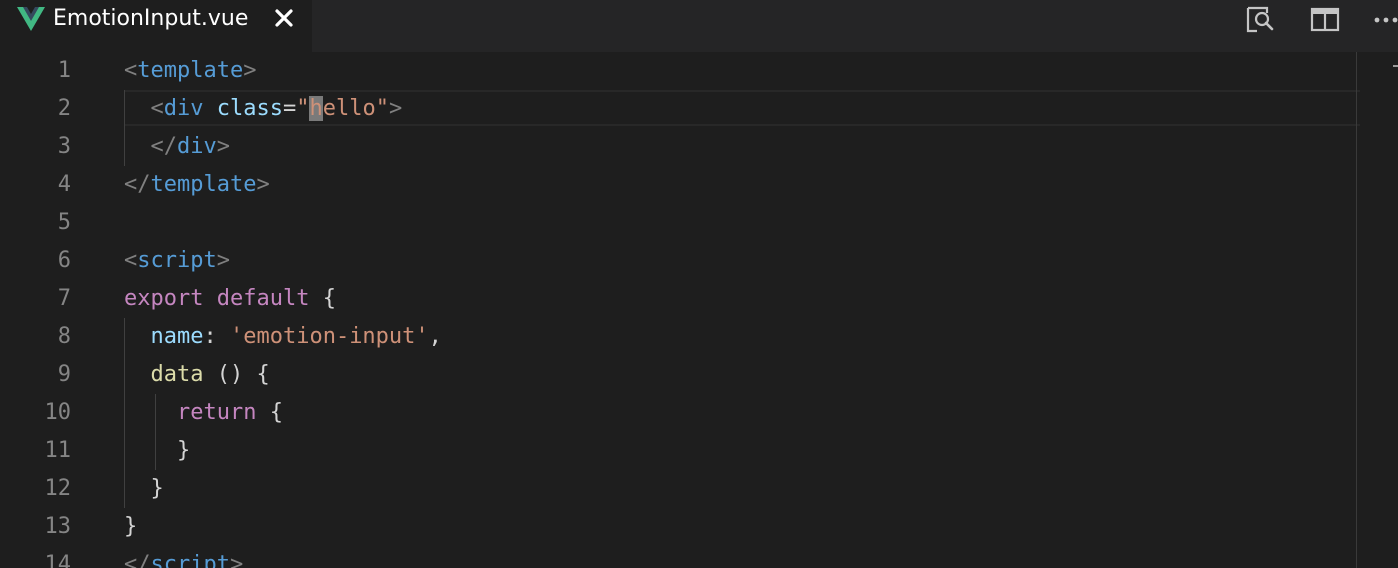 This screenshot has width=1398, height=568. I want to click on equals-sign: =, so click(289, 108).